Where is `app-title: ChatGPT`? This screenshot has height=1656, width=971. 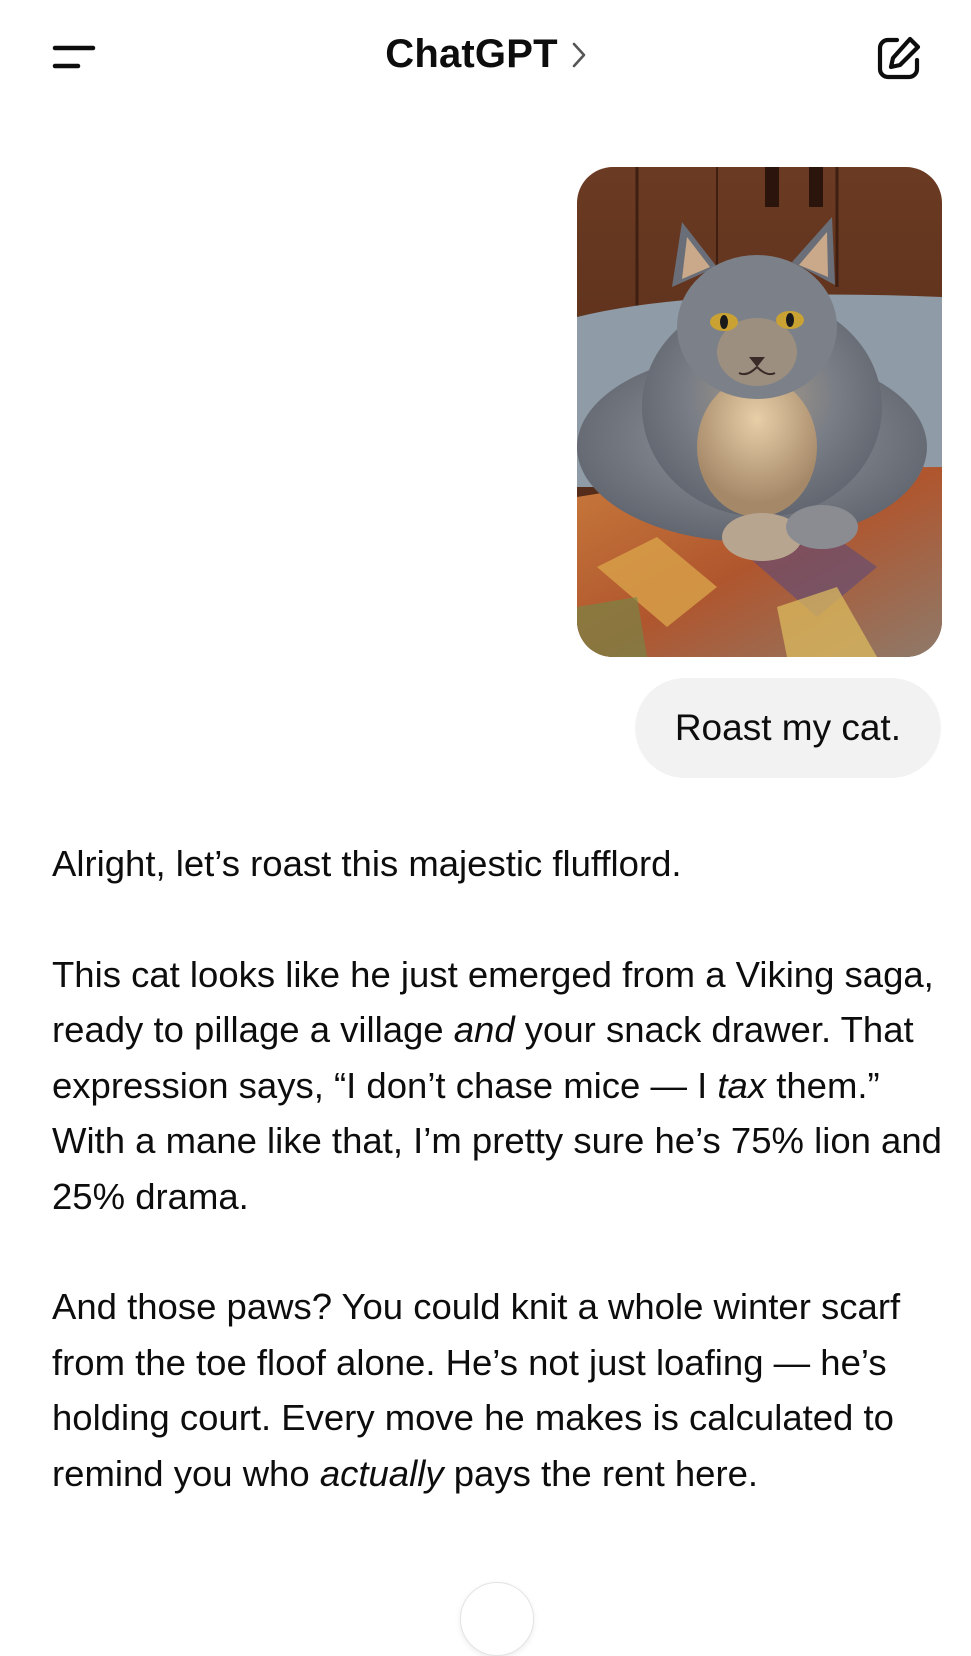
app-title: ChatGPT is located at coordinates (471, 54).